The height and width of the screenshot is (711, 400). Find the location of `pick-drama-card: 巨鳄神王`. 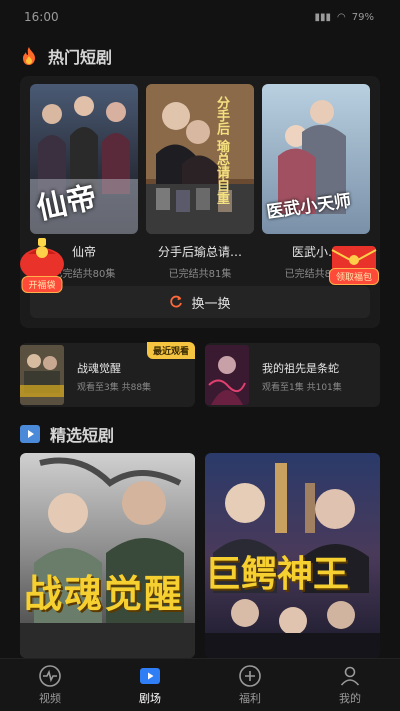

pick-drama-card: 巨鳄神王 is located at coordinates (292, 555).